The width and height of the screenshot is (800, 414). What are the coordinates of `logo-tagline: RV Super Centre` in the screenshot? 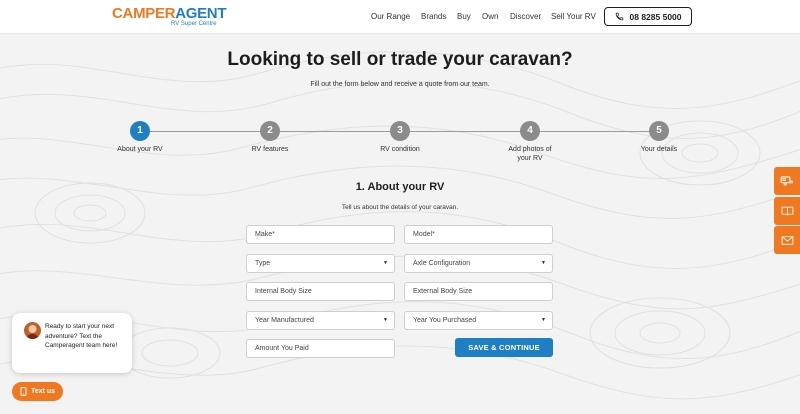 It's located at (194, 24).